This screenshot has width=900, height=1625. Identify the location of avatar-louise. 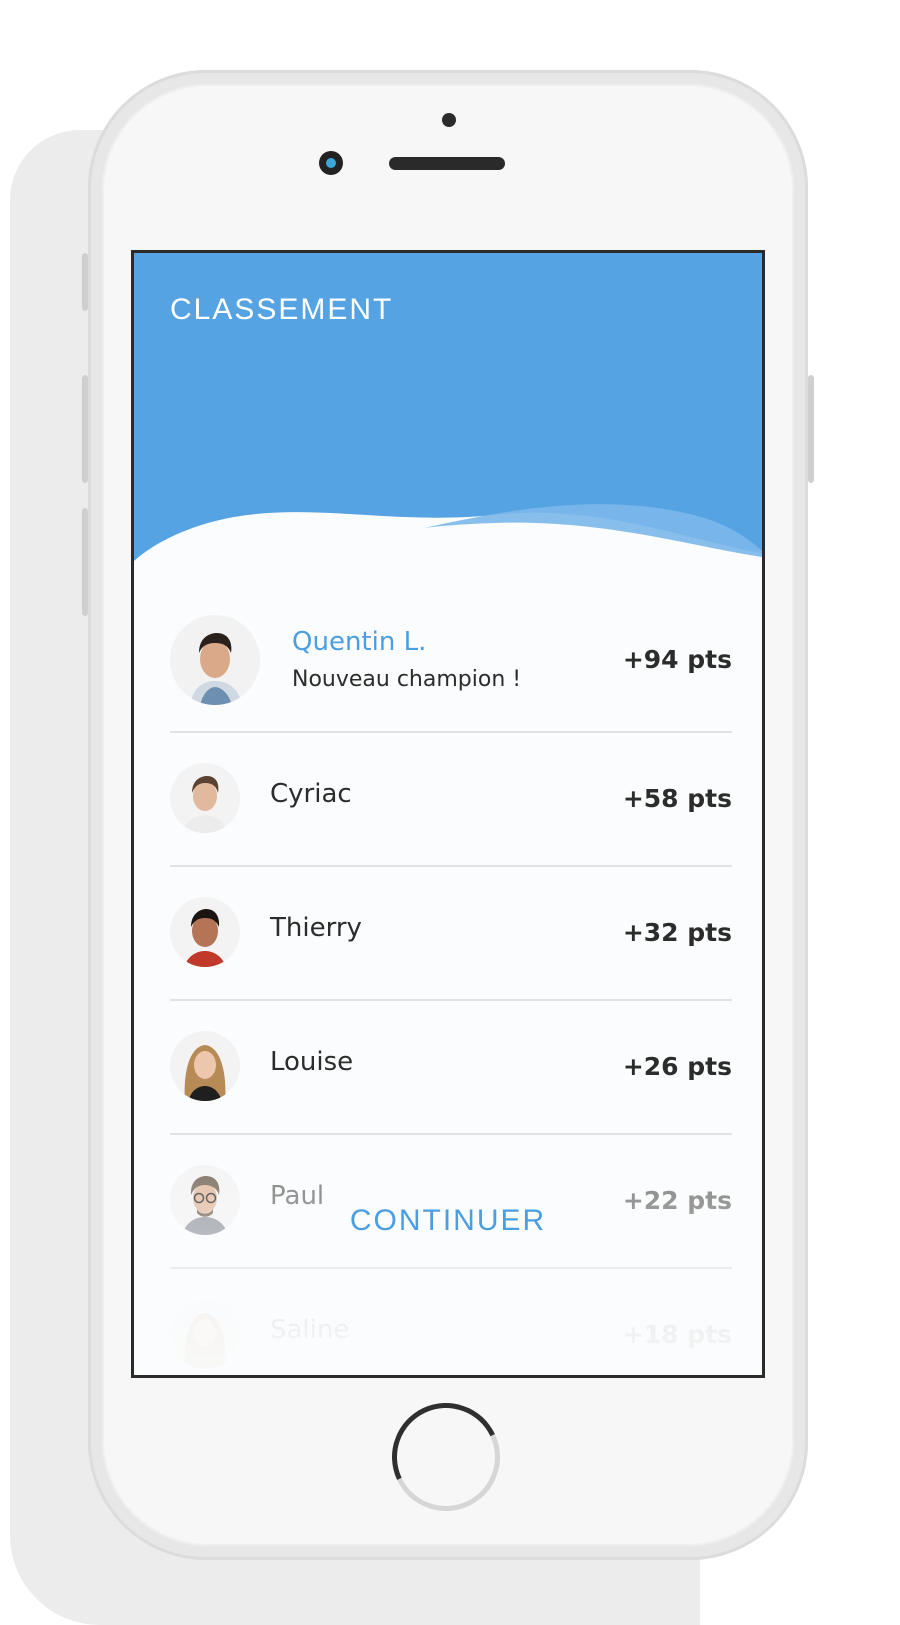
(205, 1066).